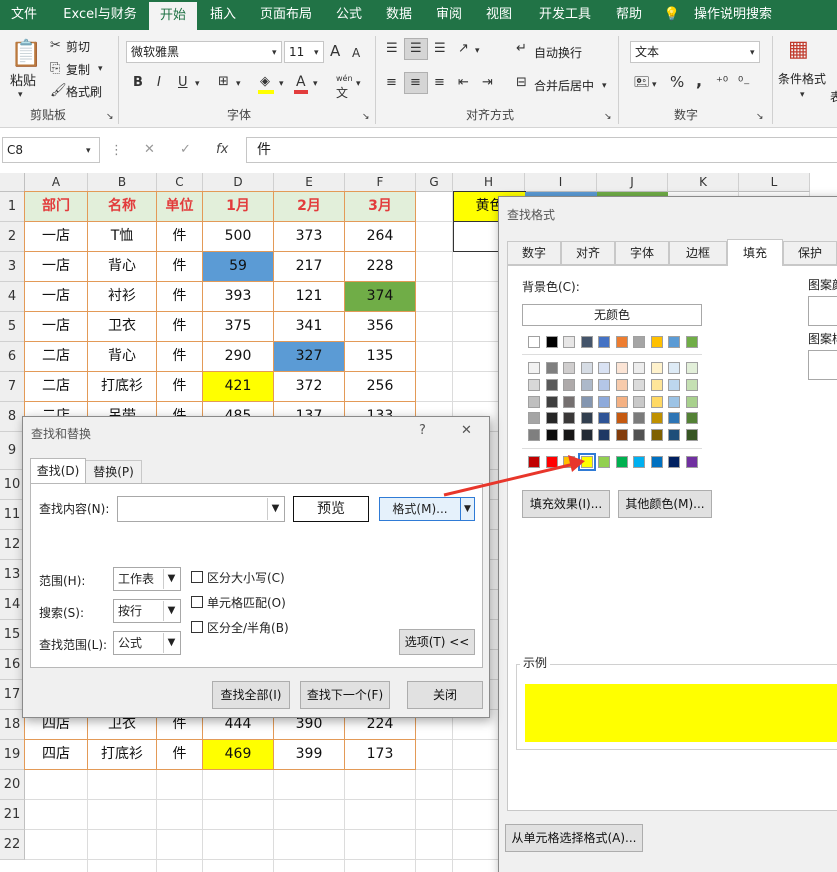  I want to click on find-format-tabs: 数字 对齐 字体 边框 填充 保护, so click(672, 252).